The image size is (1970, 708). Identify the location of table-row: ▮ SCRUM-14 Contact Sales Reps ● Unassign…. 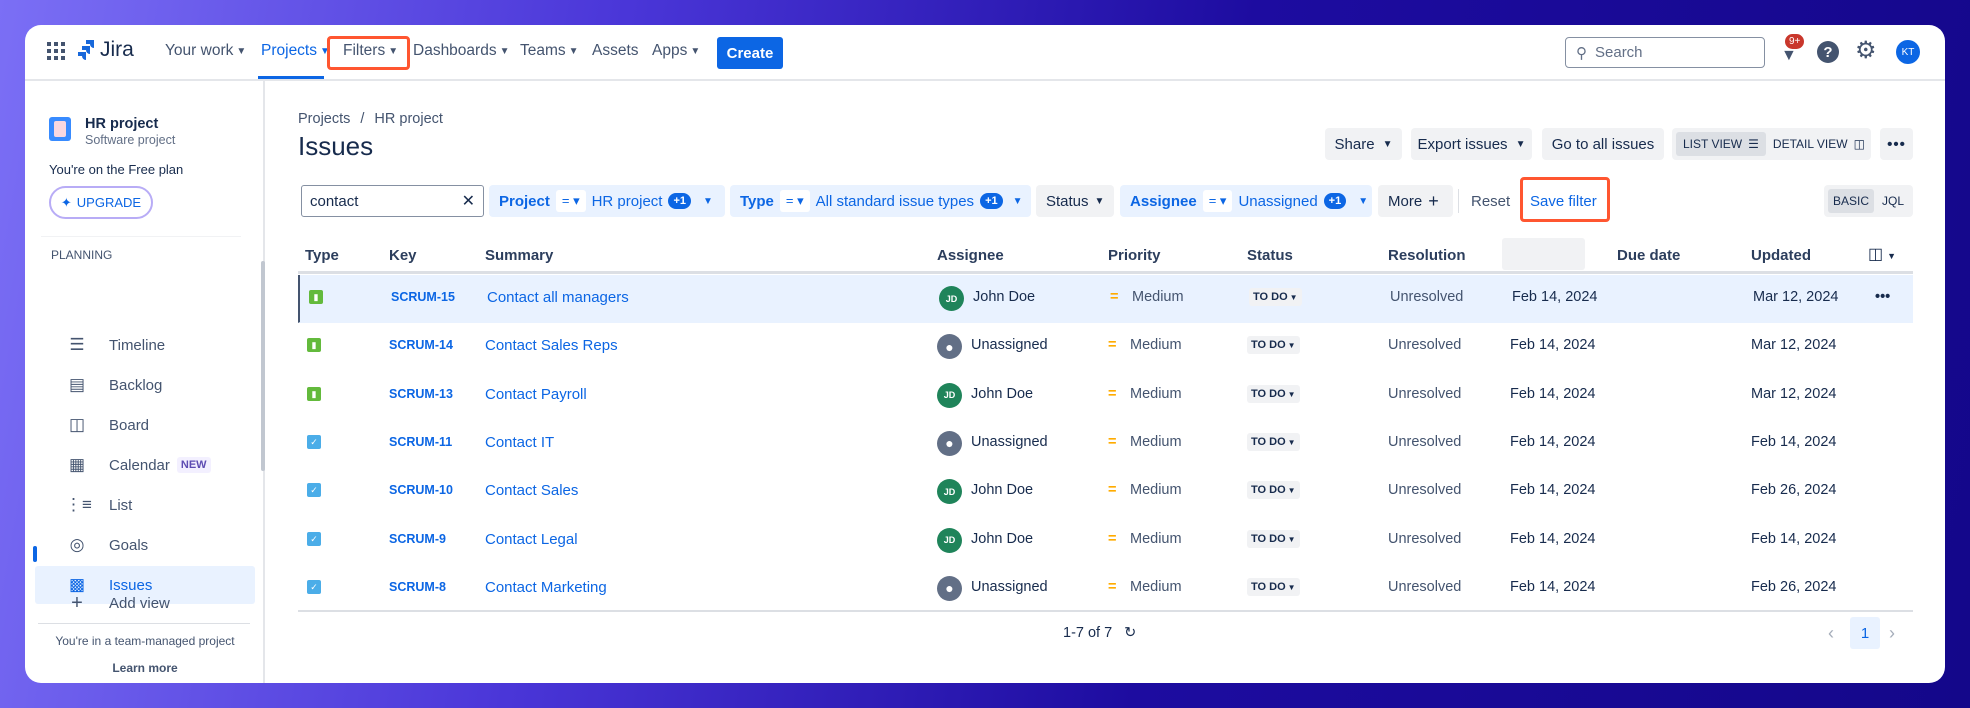
(1105, 347).